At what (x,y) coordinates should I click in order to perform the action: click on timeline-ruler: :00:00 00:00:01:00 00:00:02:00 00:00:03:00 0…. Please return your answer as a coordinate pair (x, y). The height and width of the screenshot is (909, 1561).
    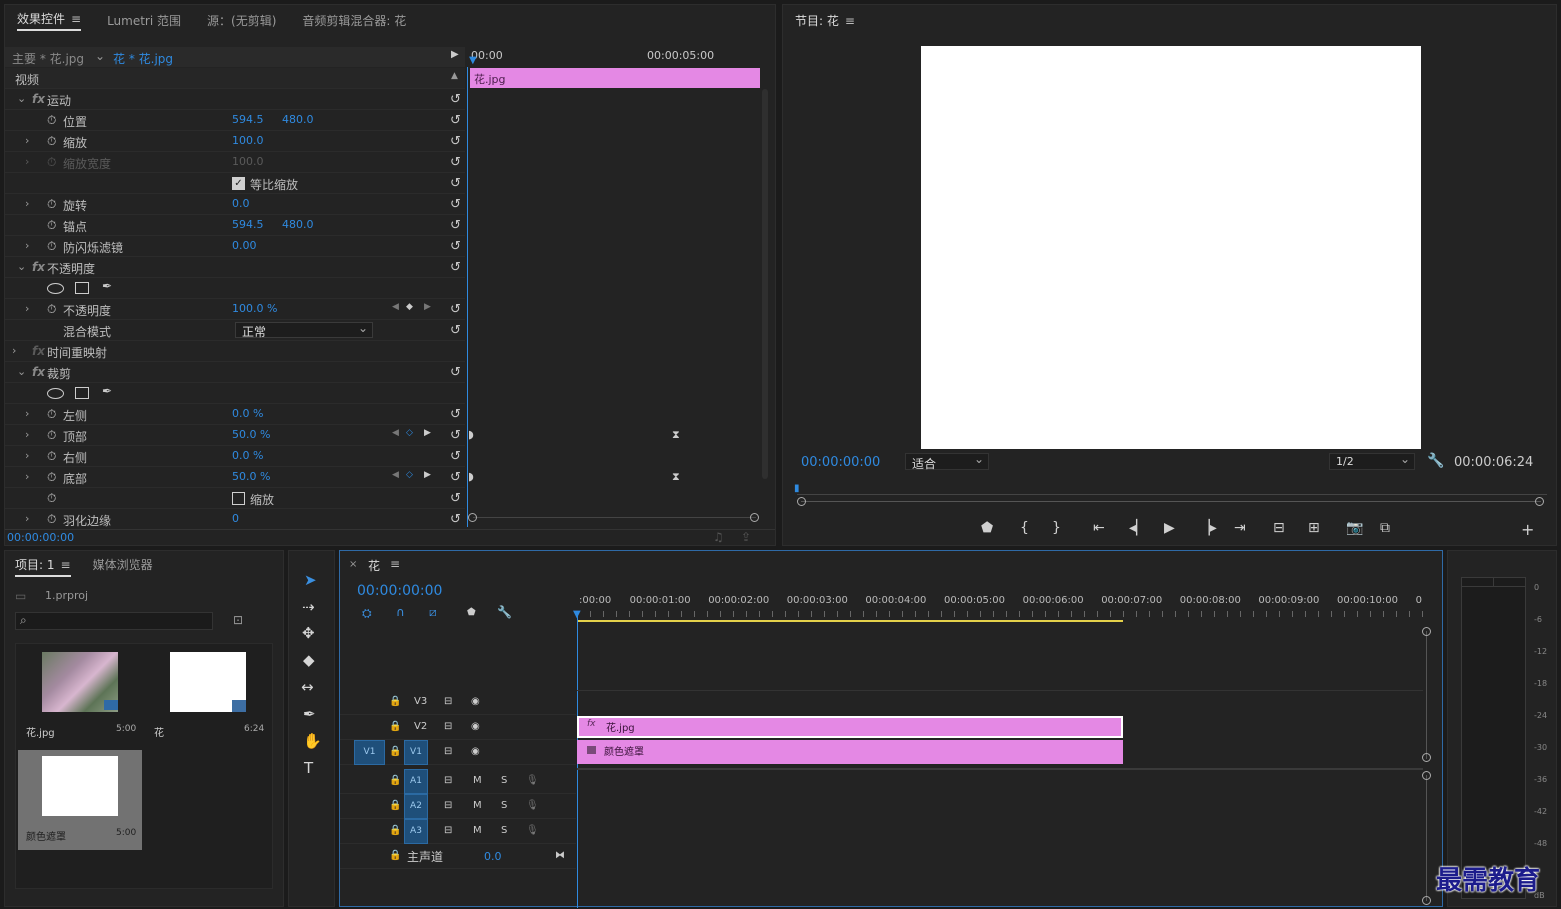
    Looking at the image, I should click on (1005, 606).